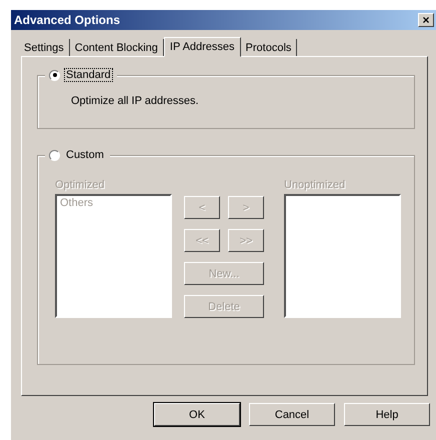  Describe the element at coordinates (292, 414) in the screenshot. I see `cancel-button: Cancel` at that location.